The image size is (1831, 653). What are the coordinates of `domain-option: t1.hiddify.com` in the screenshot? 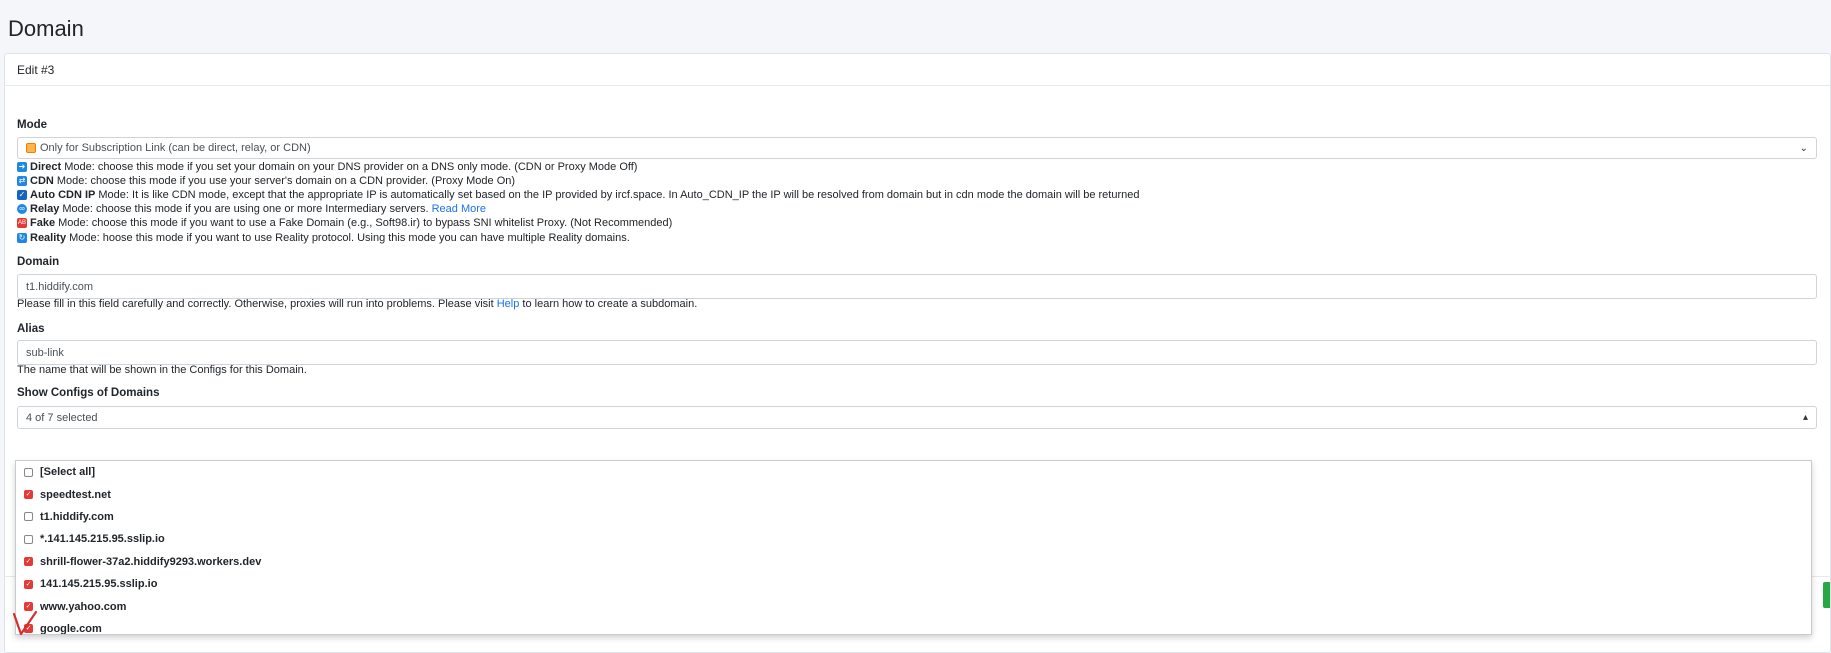 It's located at (913, 517).